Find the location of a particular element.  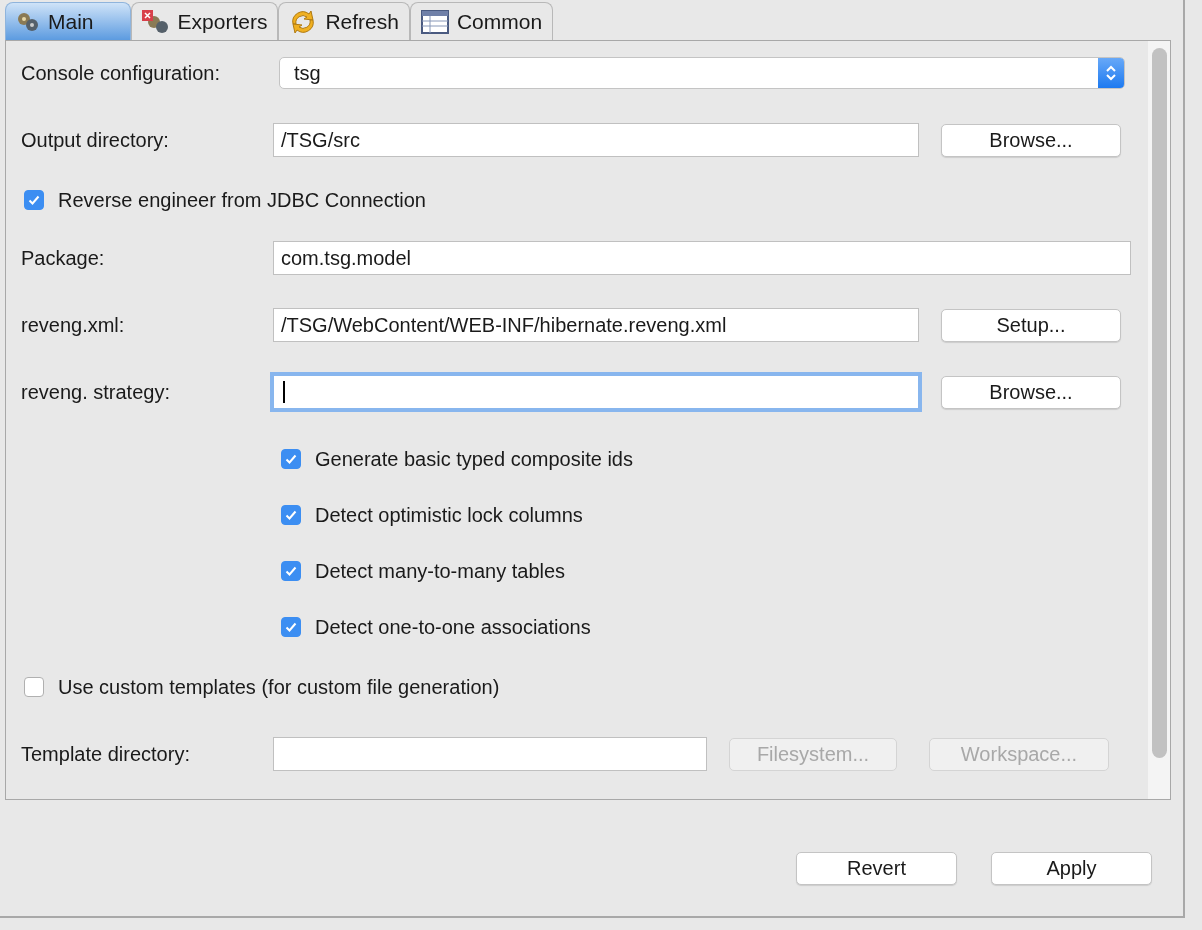

field-label: Output directory: is located at coordinates (95, 140).